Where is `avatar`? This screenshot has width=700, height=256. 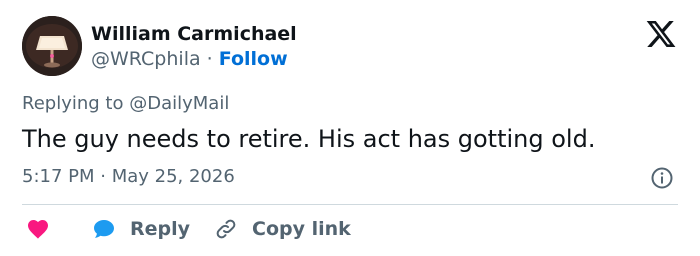
avatar is located at coordinates (52, 46).